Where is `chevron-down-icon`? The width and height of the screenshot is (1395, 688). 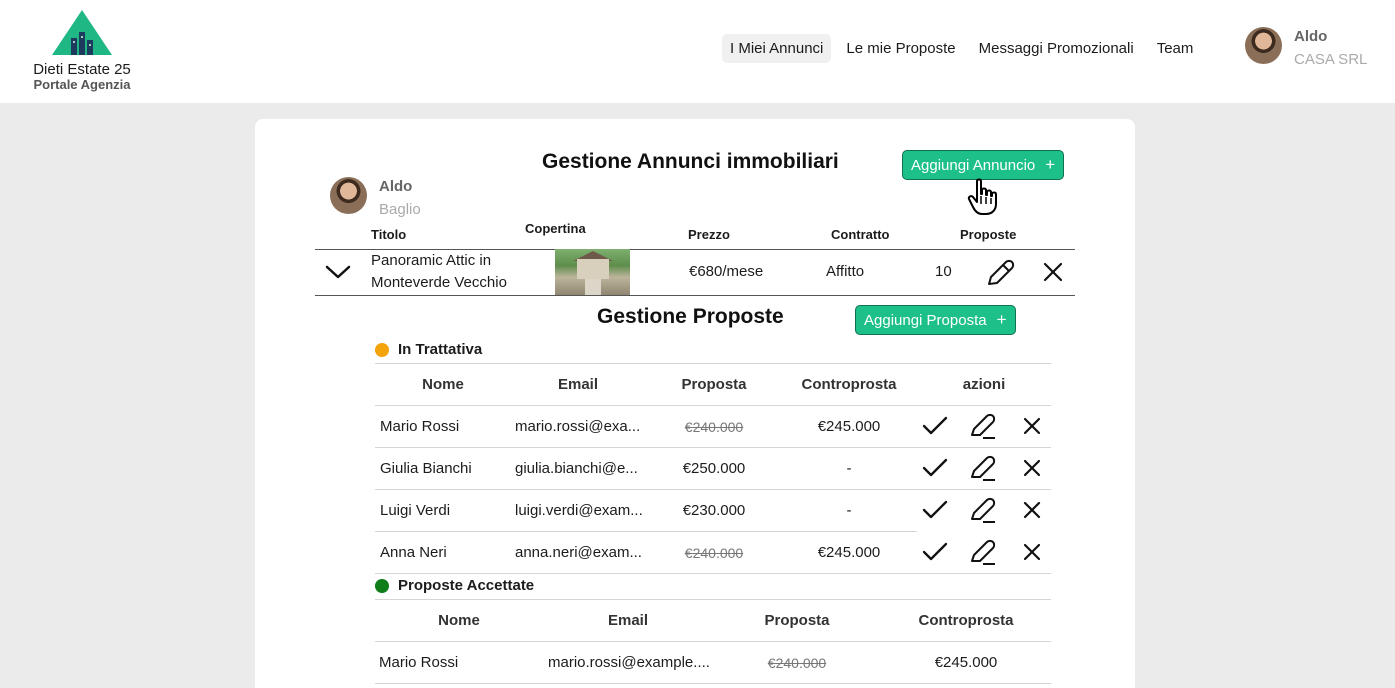 chevron-down-icon is located at coordinates (338, 272).